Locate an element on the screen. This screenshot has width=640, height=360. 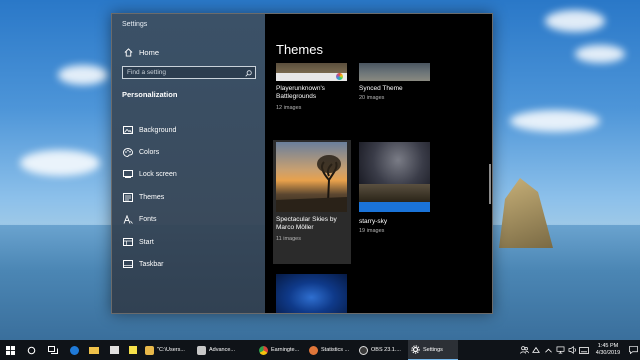
sidebar-item-label: Fonts is located at coordinates (148, 219).